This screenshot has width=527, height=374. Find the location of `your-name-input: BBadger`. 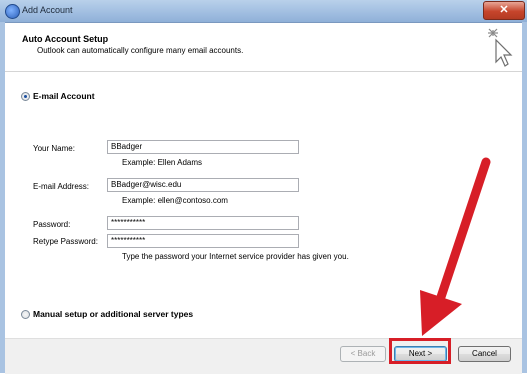

your-name-input: BBadger is located at coordinates (203, 147).